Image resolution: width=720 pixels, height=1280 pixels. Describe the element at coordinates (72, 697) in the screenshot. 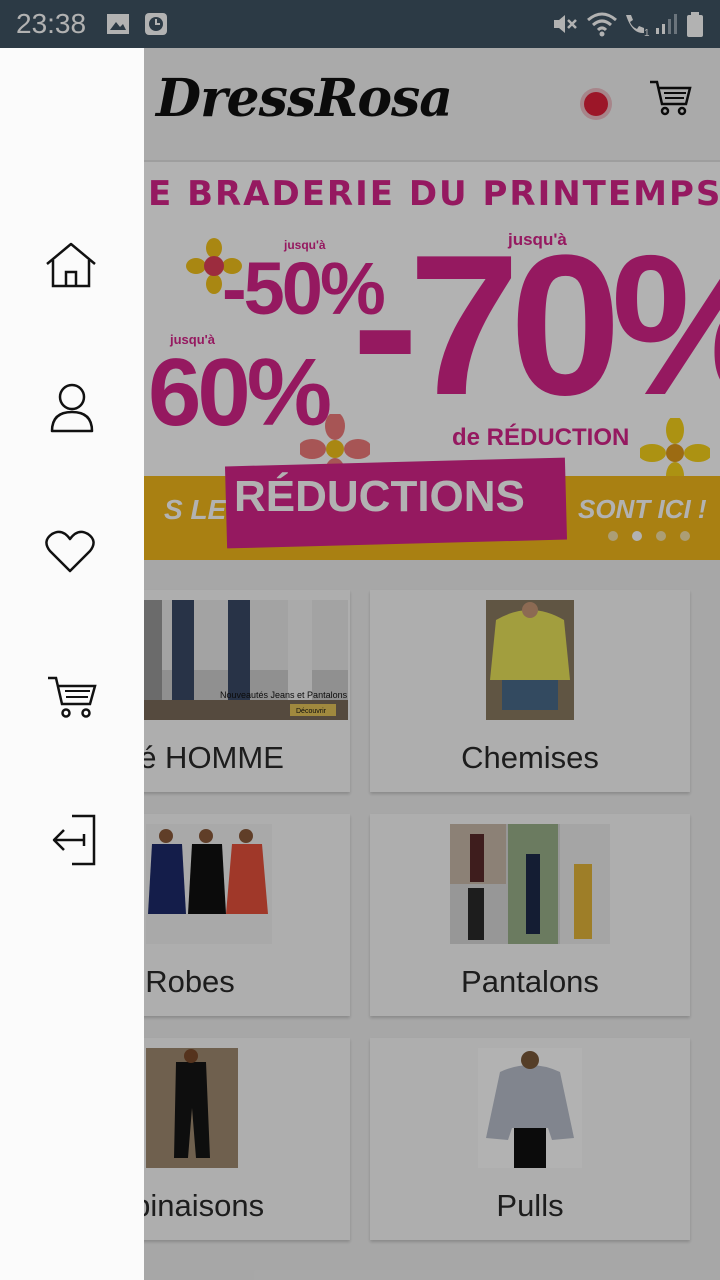

I see `cart-icon` at that location.